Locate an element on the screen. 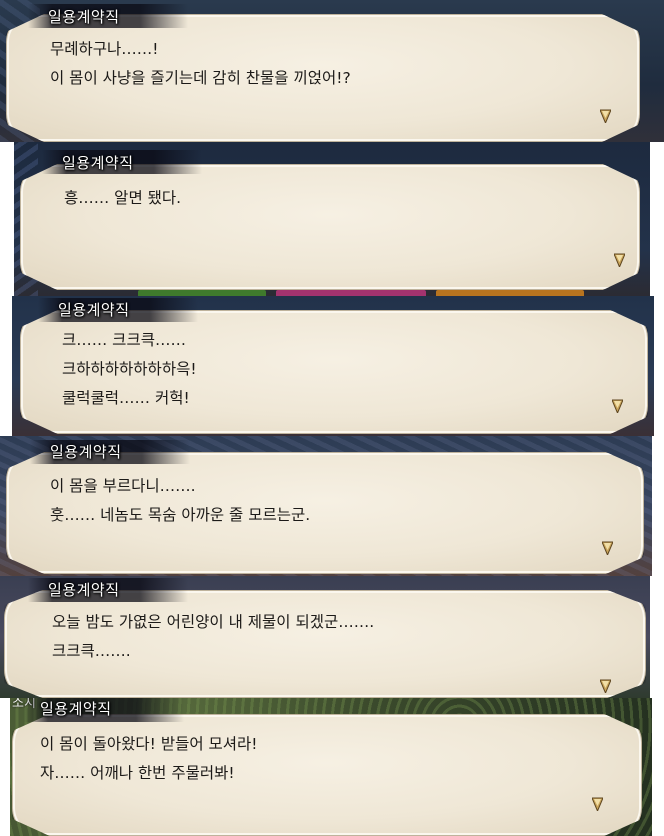  dialogue-panel-5: 일용계약직 오늘 밤도 가엾은 어린양이 내 제물이 되겠군……. 크크큭……. is located at coordinates (325, 637).